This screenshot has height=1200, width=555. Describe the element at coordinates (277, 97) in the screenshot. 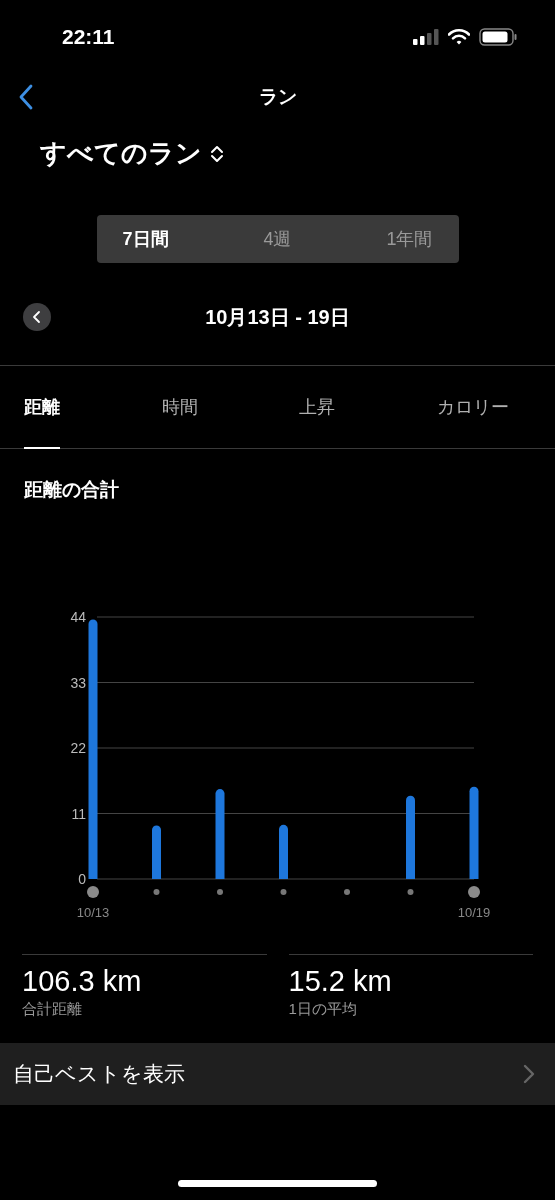

I see `screen-title: ラン` at that location.